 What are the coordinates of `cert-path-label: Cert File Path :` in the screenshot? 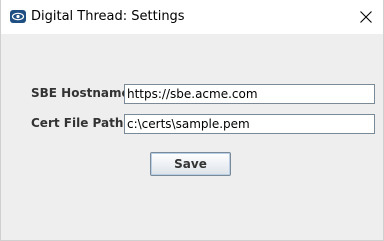 It's located at (82, 123).